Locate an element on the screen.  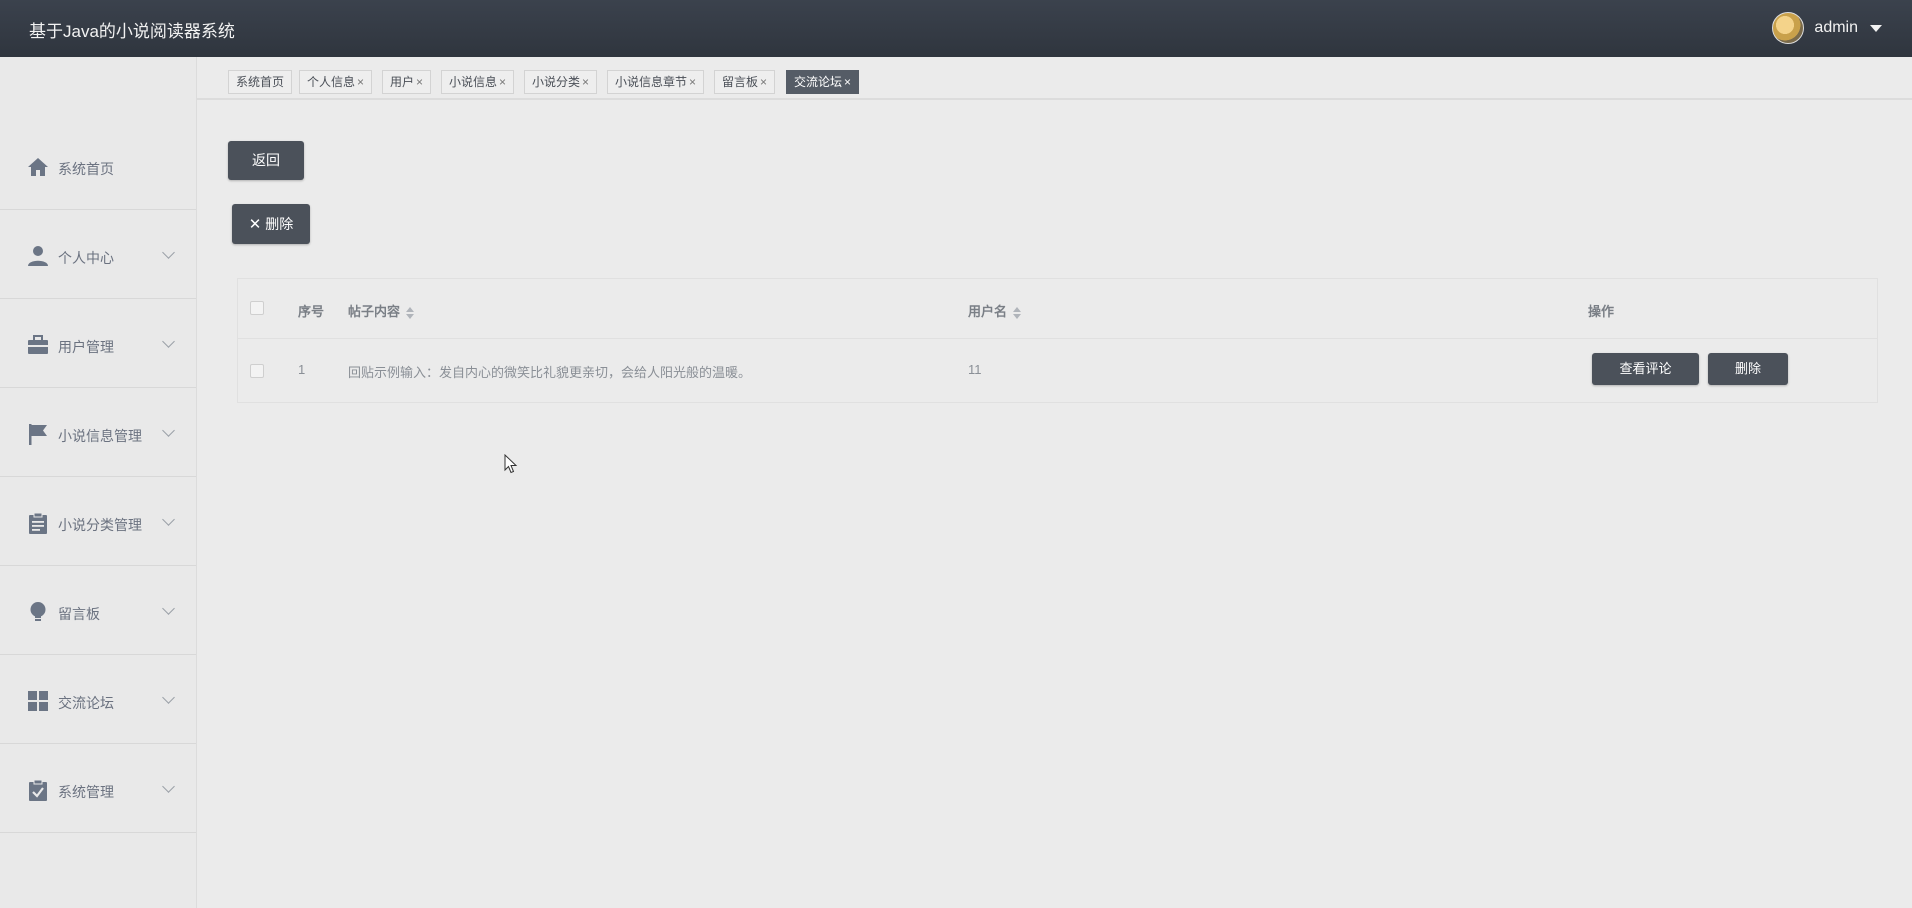
sidebar-item-user-management: 用户管理 is located at coordinates (98, 343).